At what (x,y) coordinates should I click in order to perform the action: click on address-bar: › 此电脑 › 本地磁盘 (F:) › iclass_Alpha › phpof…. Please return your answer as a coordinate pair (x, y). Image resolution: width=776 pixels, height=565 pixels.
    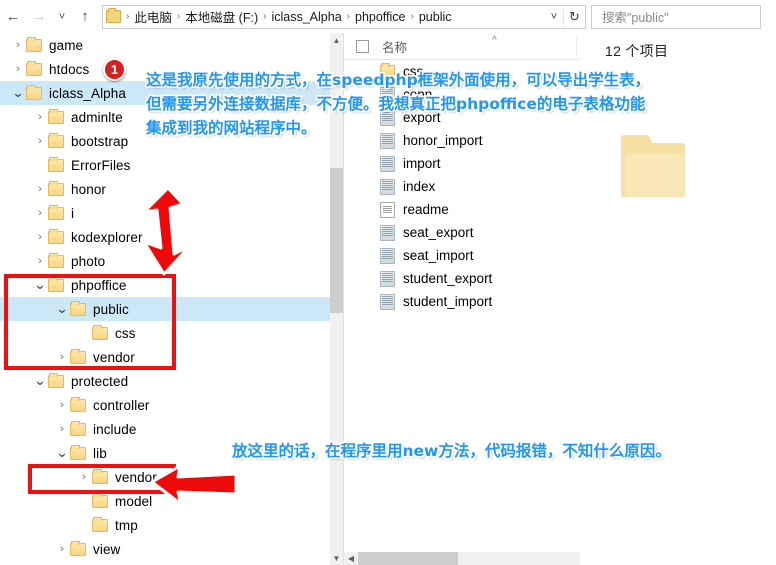
    Looking at the image, I should click on (344, 16).